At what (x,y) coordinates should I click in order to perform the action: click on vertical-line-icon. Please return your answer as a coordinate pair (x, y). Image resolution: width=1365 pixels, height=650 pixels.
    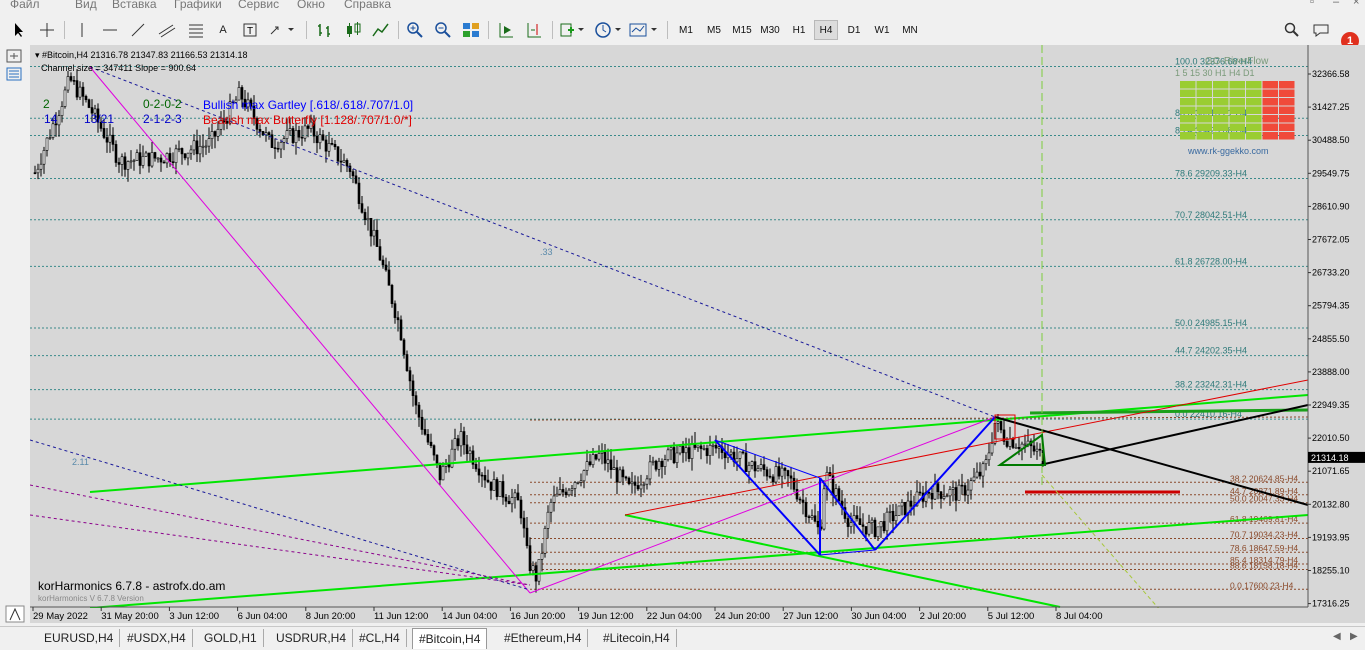
    Looking at the image, I should click on (82, 30).